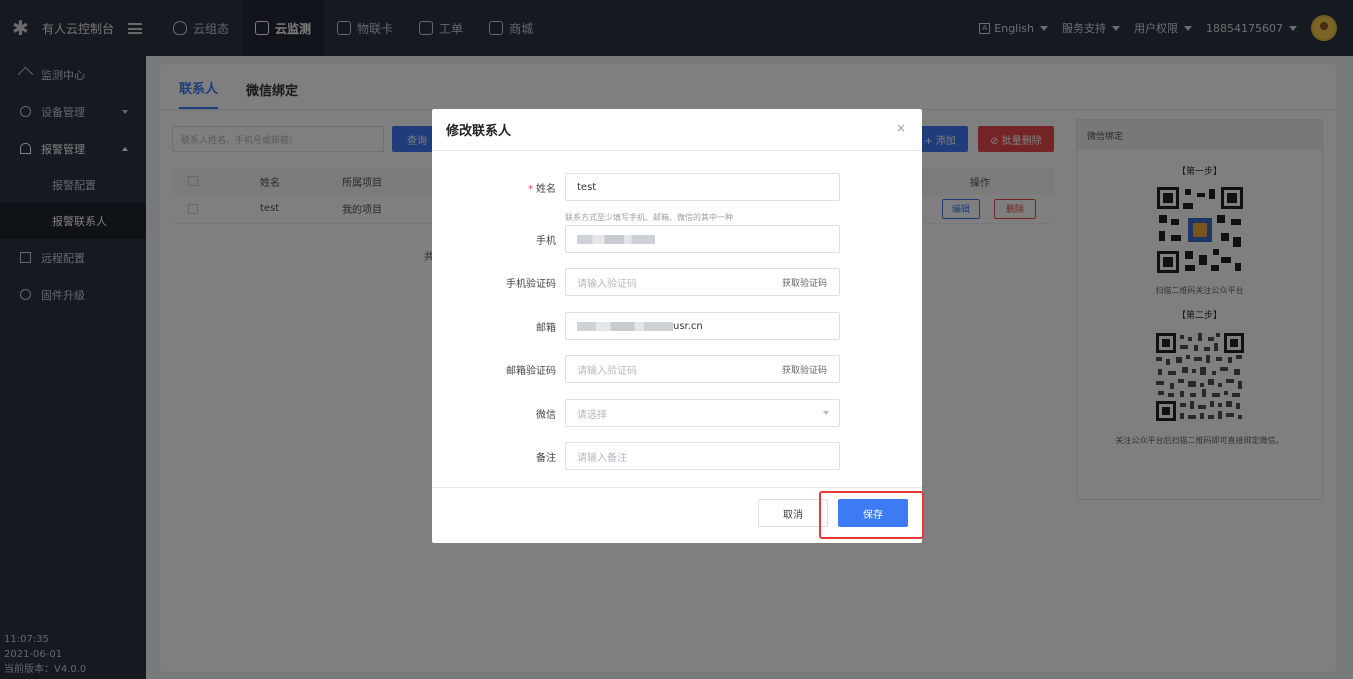 This screenshot has width=1353, height=679. Describe the element at coordinates (702, 239) in the screenshot. I see `phone-field` at that location.